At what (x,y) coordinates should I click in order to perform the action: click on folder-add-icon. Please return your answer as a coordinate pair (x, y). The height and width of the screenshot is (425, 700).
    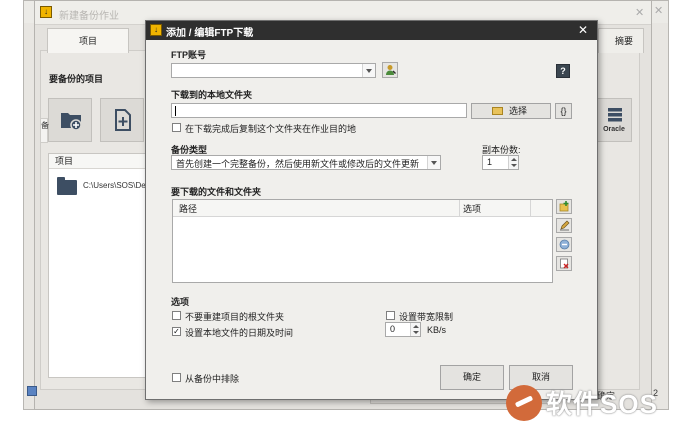
    Looking at the image, I should click on (71, 122).